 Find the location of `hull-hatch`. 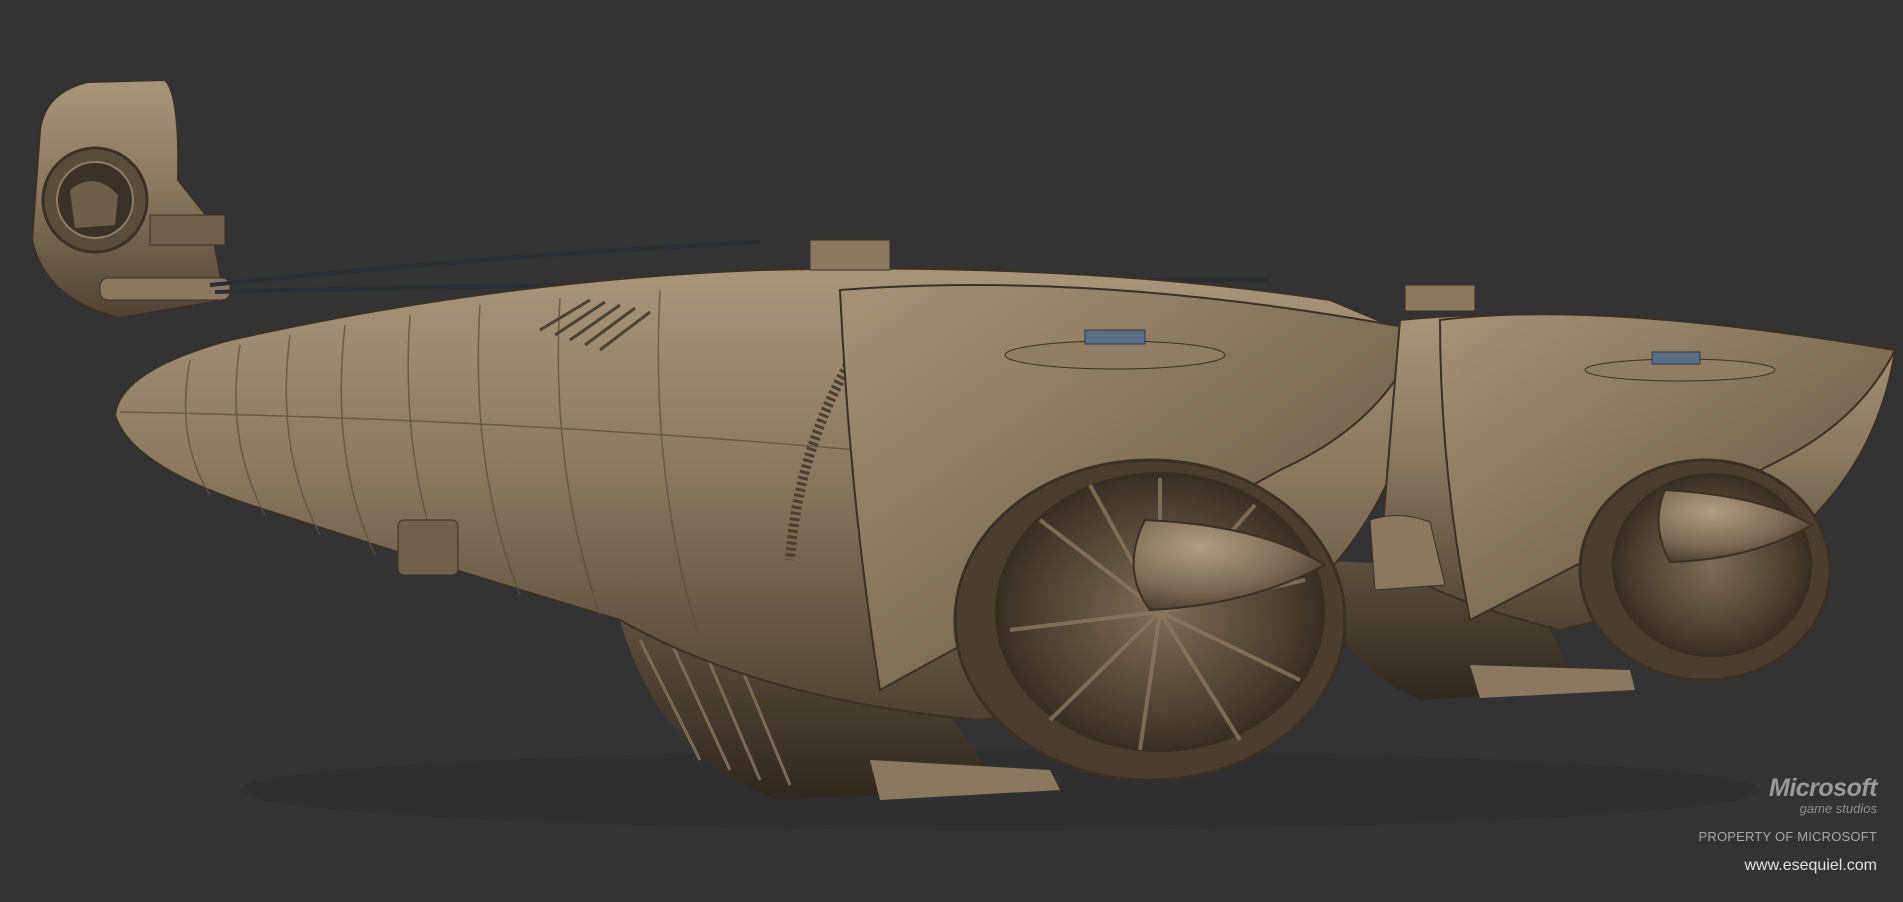

hull-hatch is located at coordinates (428, 547).